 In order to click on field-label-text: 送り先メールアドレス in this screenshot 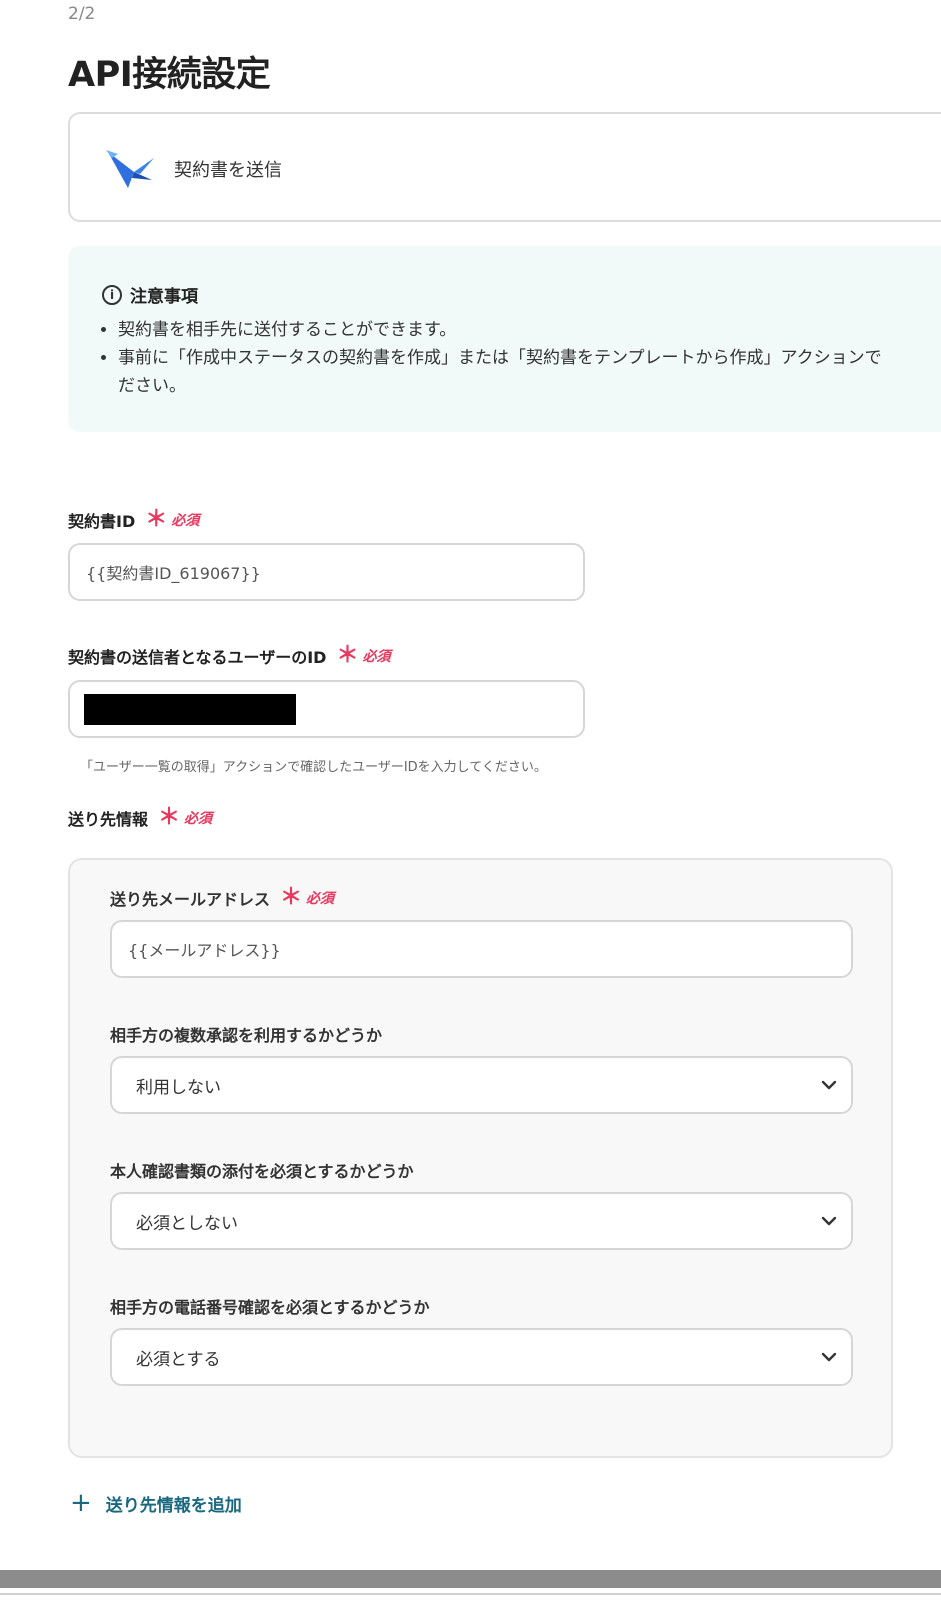, I will do `click(190, 899)`.